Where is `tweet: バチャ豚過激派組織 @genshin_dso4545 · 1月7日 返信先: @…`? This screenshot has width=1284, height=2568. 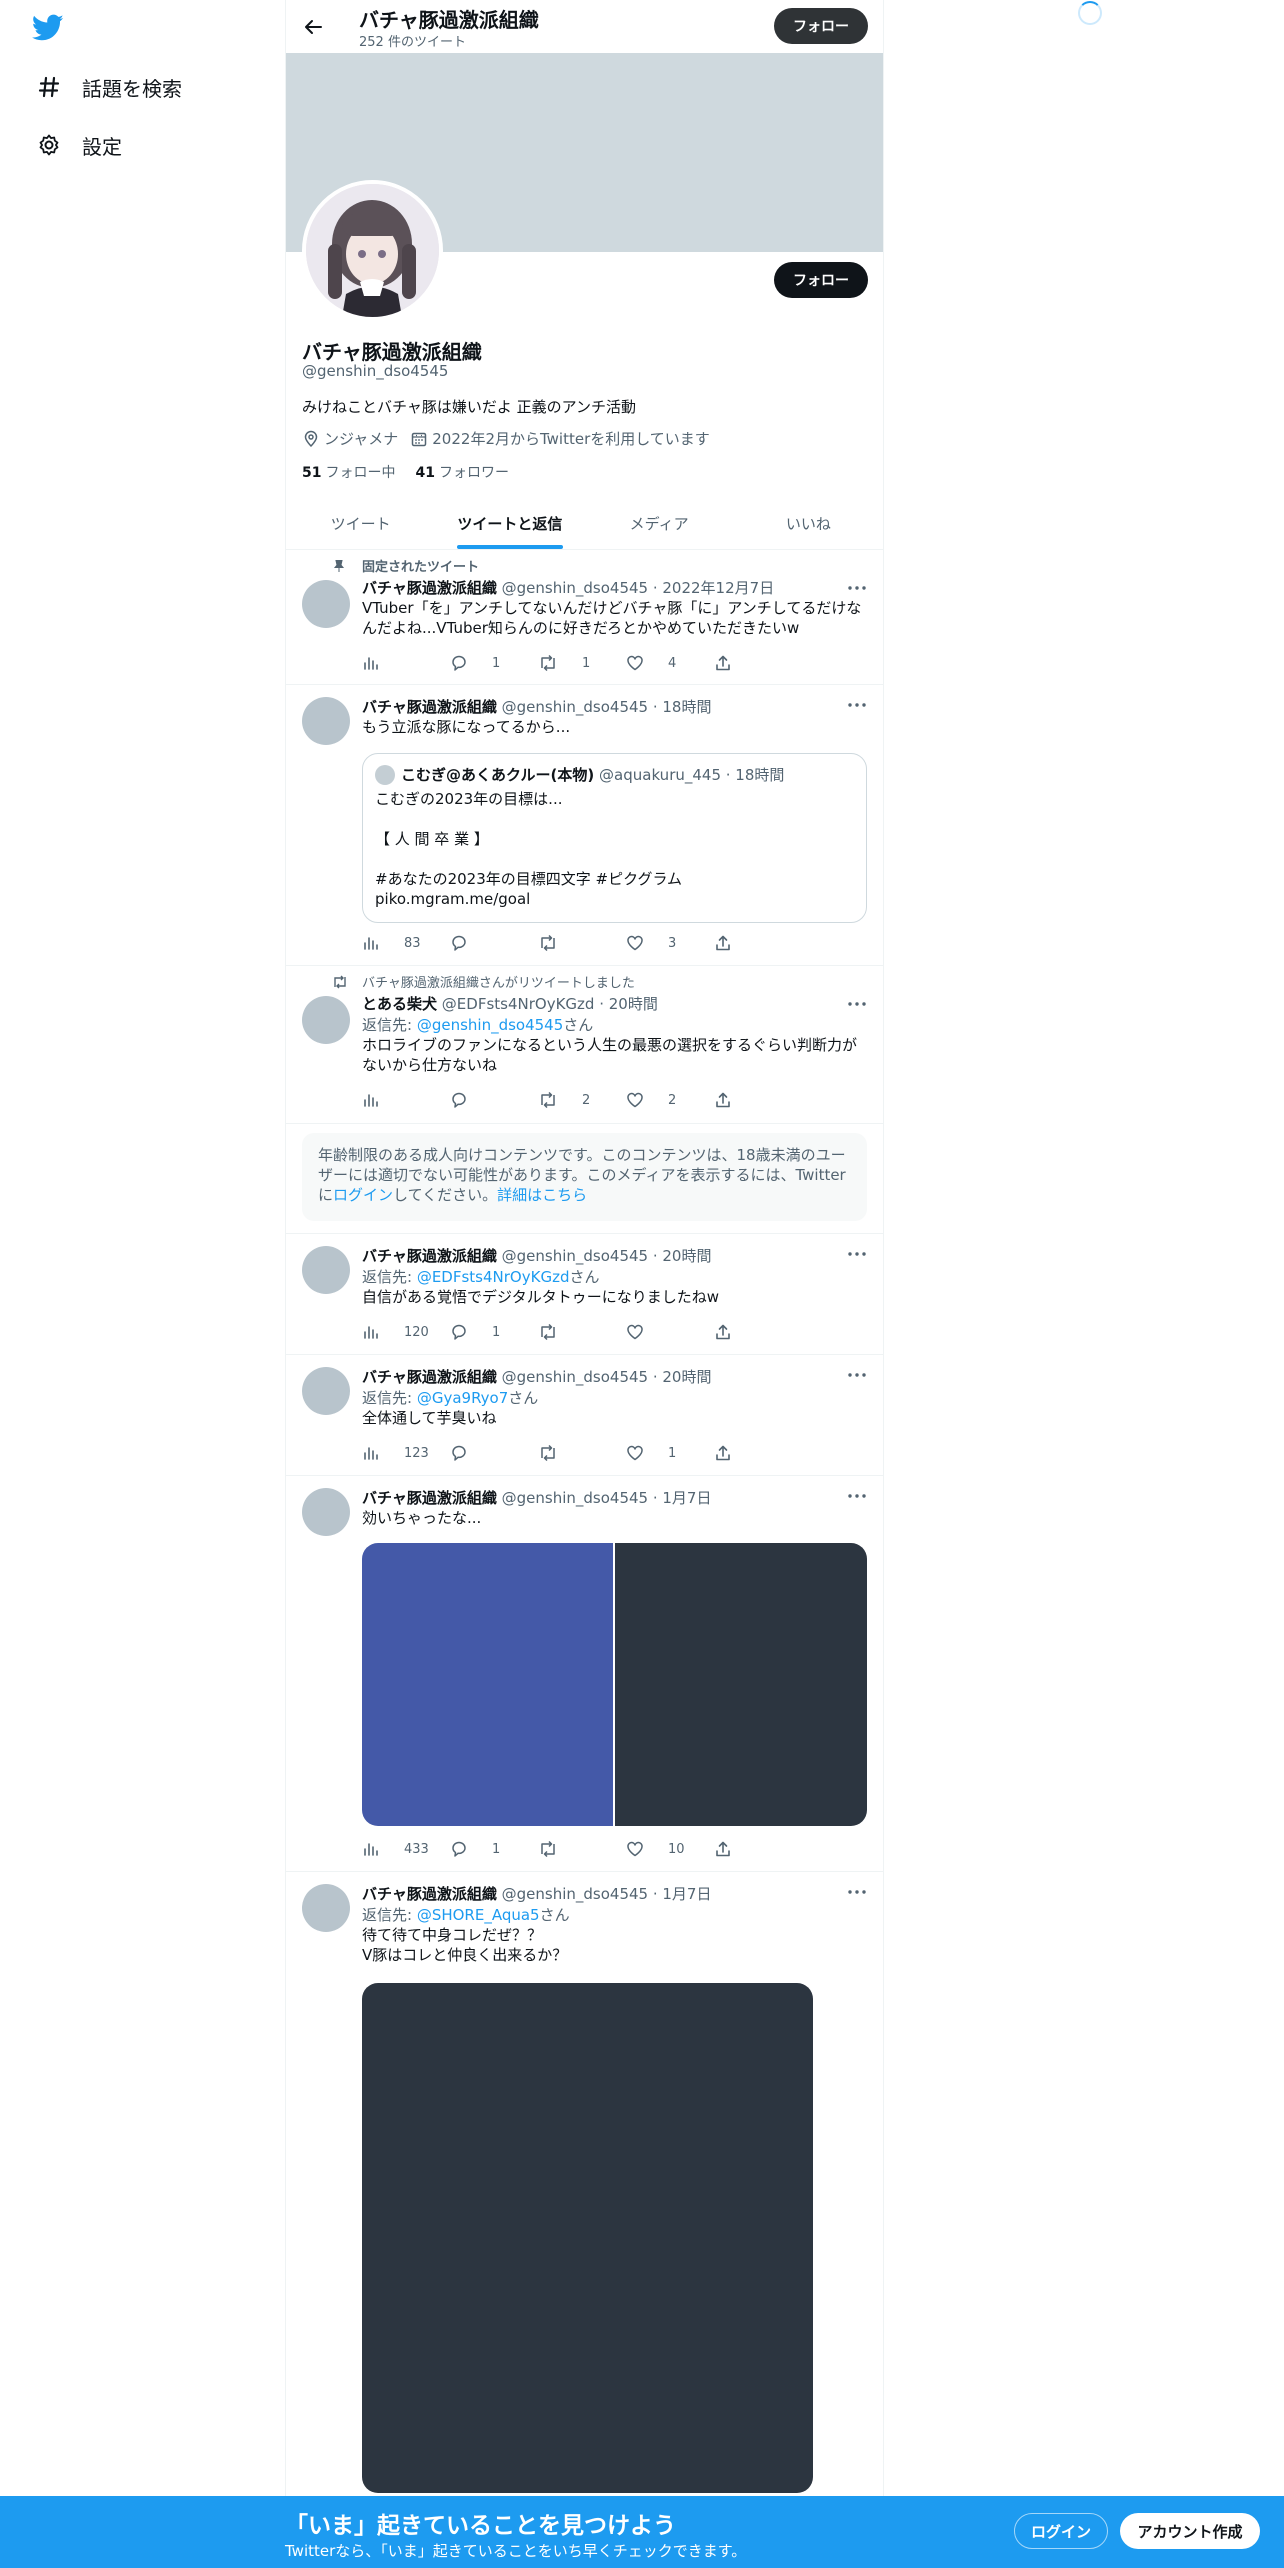
tweet: バチャ豚過激派組織 @genshin_dso4545 · 1月7日 返信先: @… is located at coordinates (584, 2184).